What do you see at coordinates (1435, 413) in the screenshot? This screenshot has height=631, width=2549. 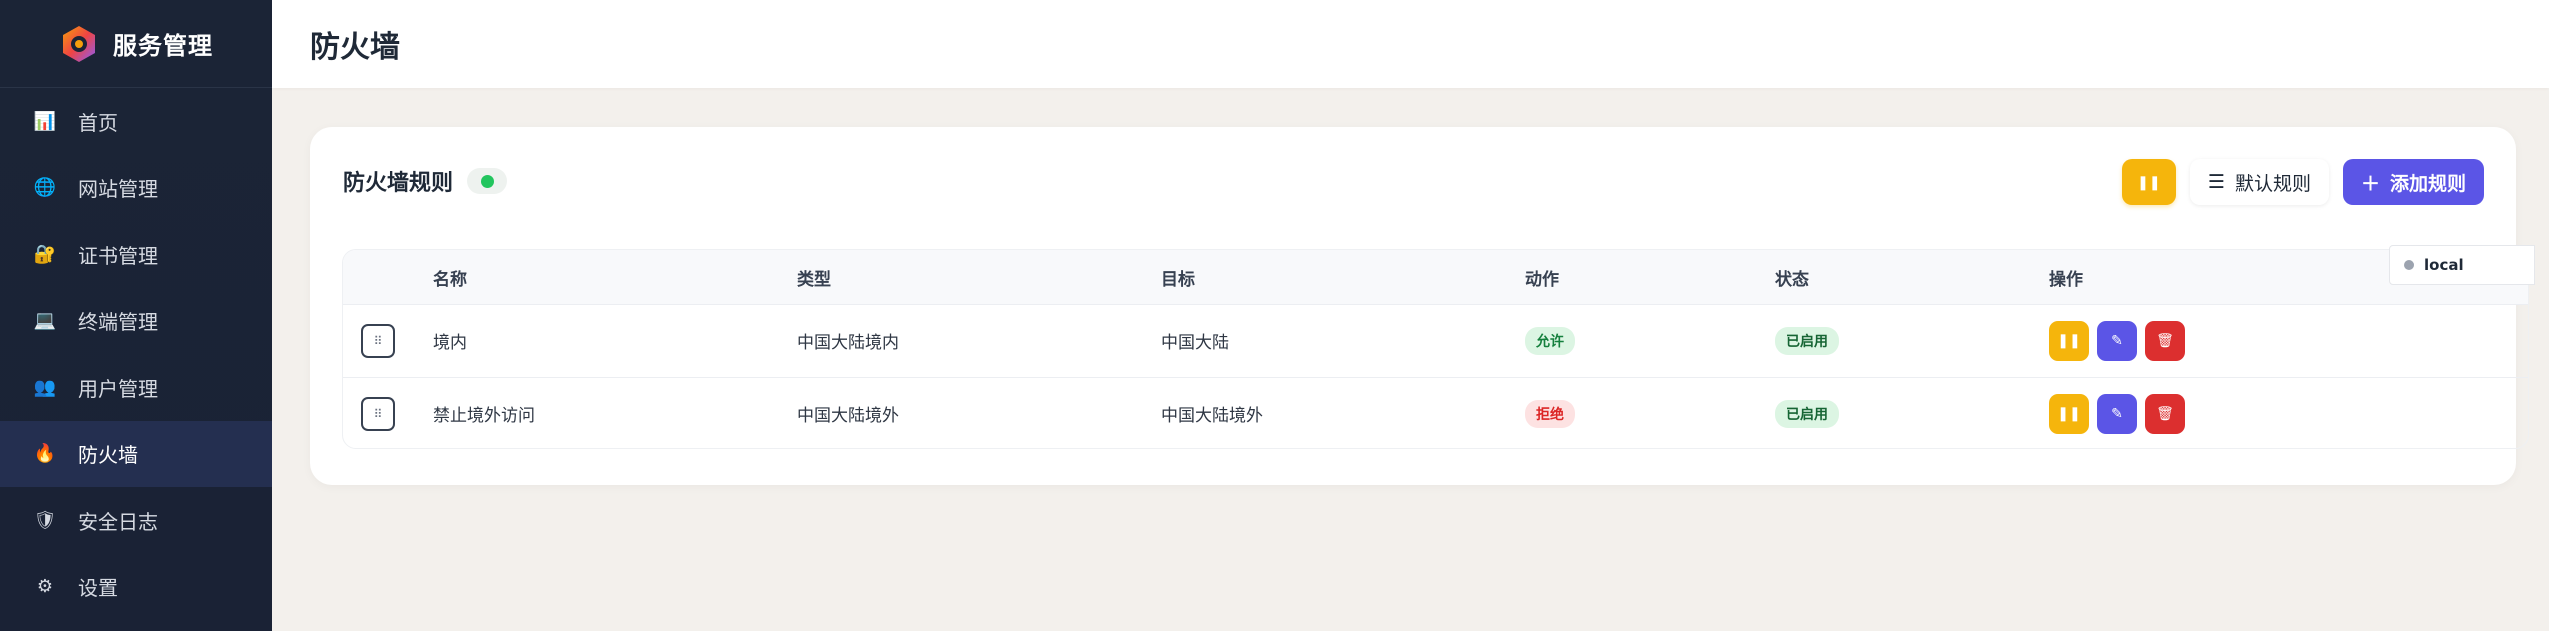 I see `table-row: ⠿ 禁止境外访问 中国大陆境外 中国大陆境外 拒绝 已启用 ❚❚ ✎ 🗑` at bounding box center [1435, 413].